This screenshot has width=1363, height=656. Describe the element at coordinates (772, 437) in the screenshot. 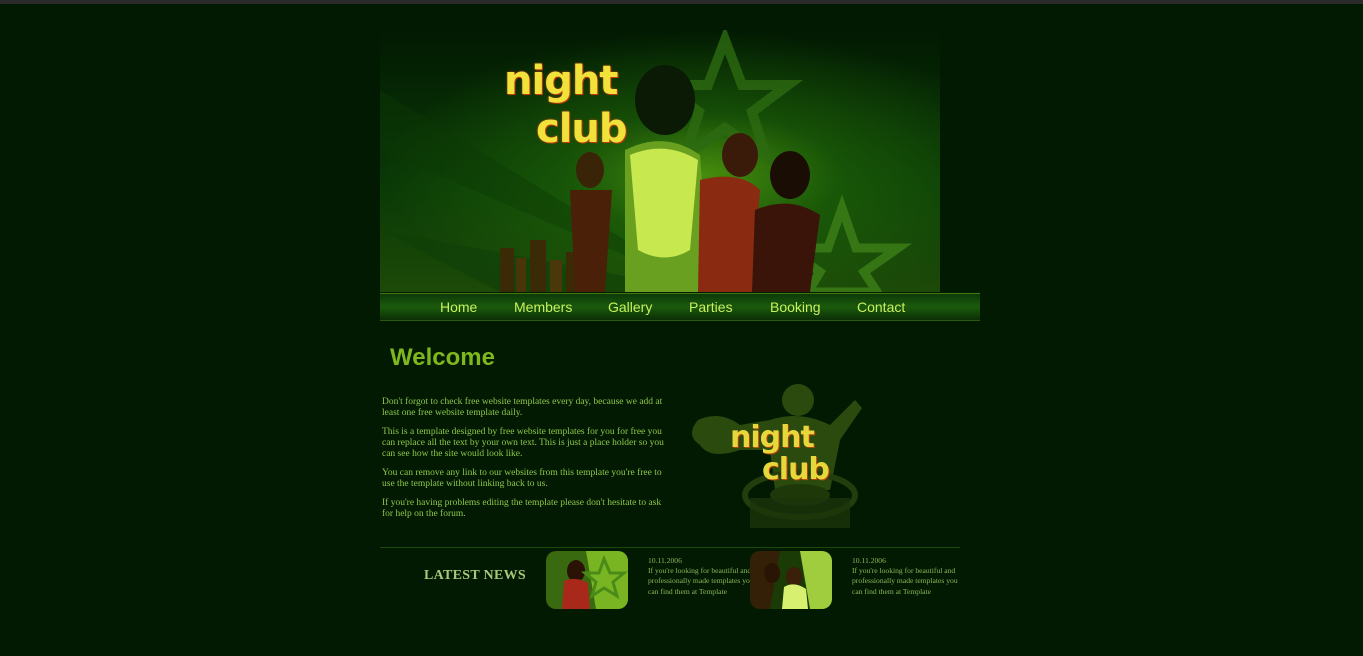

I see `side-logo-night: night` at that location.